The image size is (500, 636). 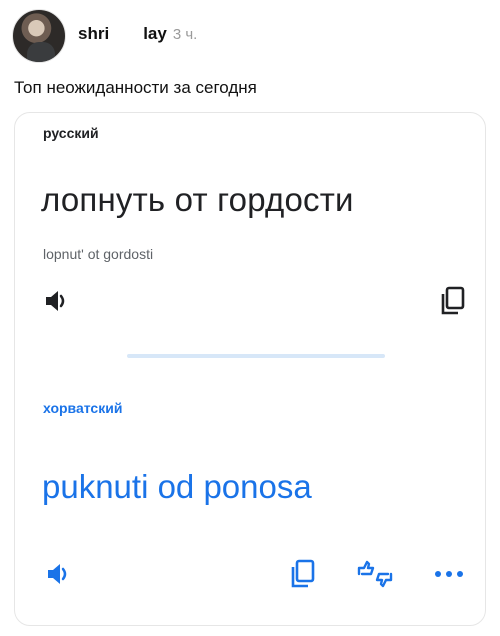 What do you see at coordinates (39, 36) in the screenshot?
I see `avatar` at bounding box center [39, 36].